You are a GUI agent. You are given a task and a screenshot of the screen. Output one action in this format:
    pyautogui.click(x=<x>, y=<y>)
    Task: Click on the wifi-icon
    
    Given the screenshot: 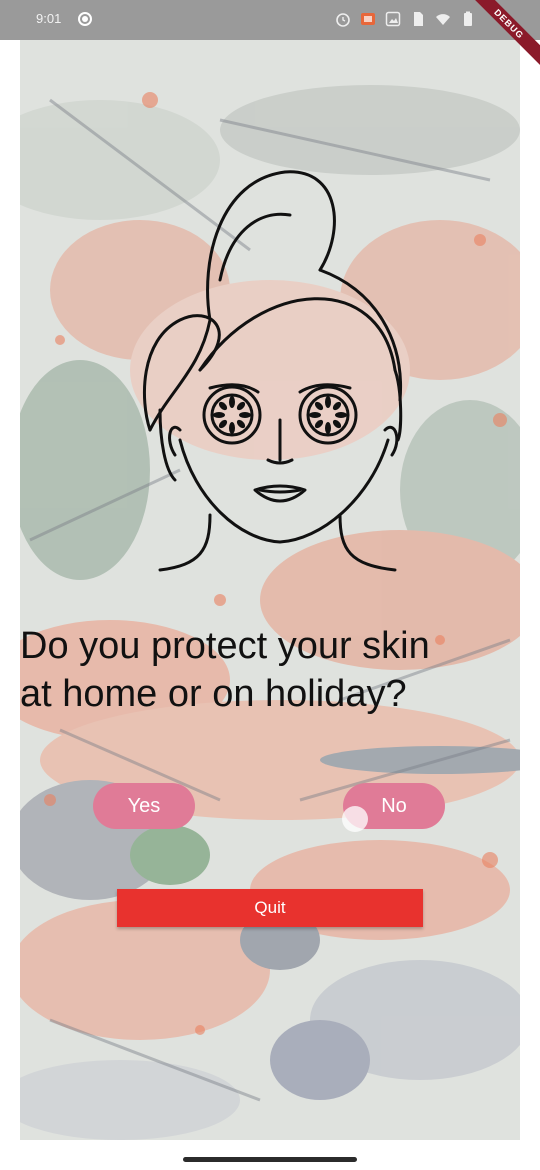 What is the action you would take?
    pyautogui.click(x=443, y=19)
    